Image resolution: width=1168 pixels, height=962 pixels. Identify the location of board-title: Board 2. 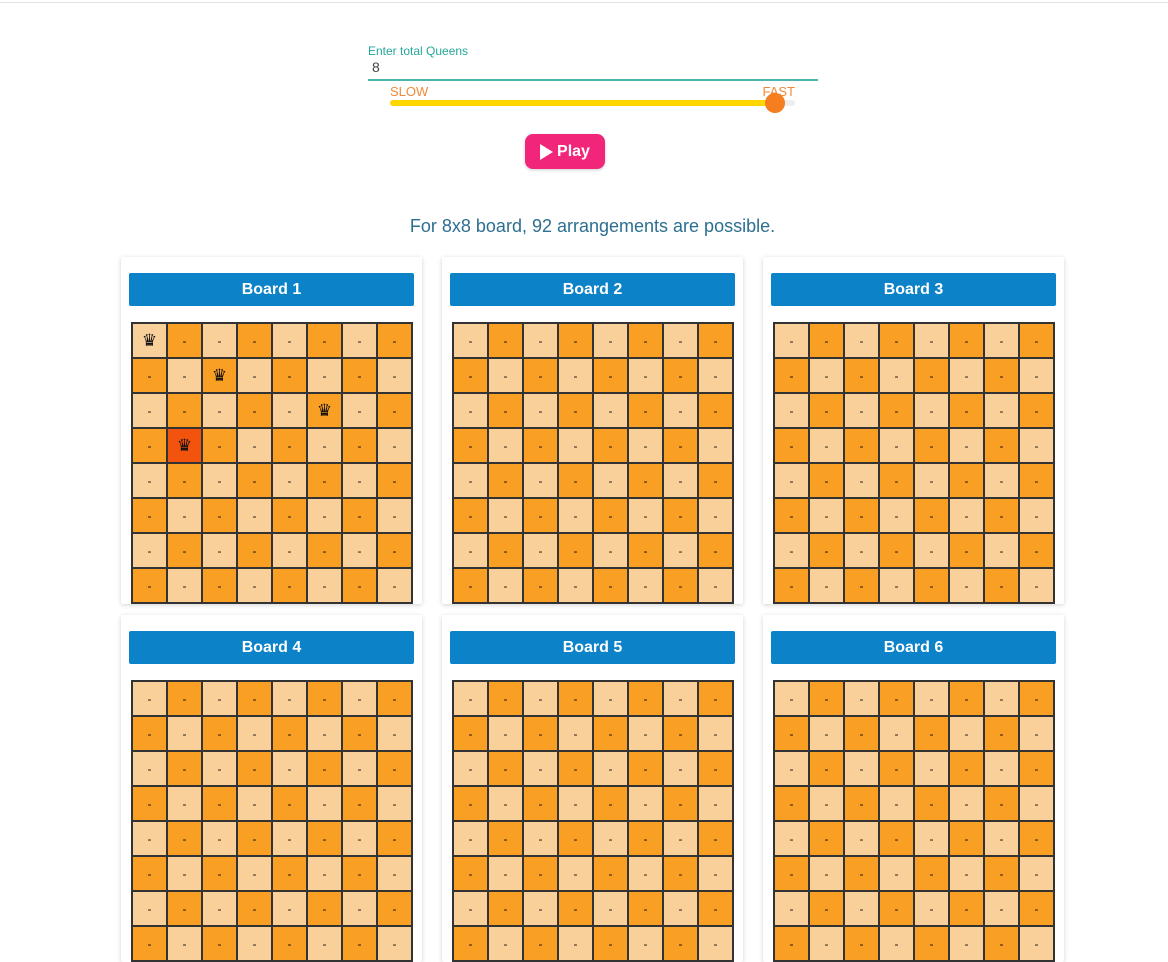
(592, 289).